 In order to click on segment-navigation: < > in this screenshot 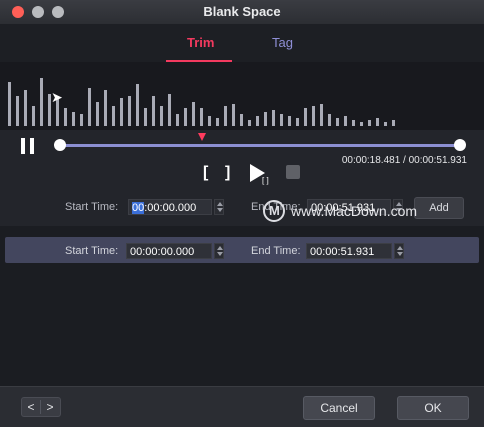, I will do `click(41, 407)`.